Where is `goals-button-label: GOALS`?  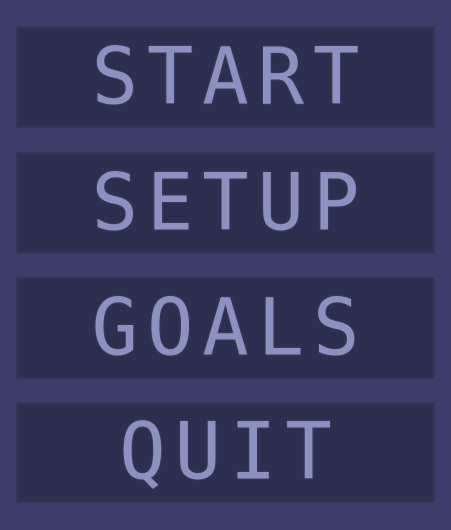
goals-button-label: GOALS is located at coordinates (230, 328).